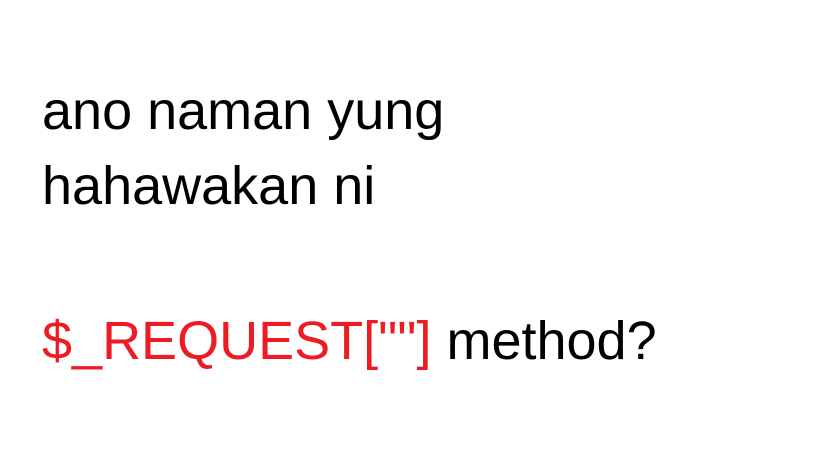 The width and height of the screenshot is (819, 460). What do you see at coordinates (544, 341) in the screenshot?
I see `question-text: method?` at bounding box center [544, 341].